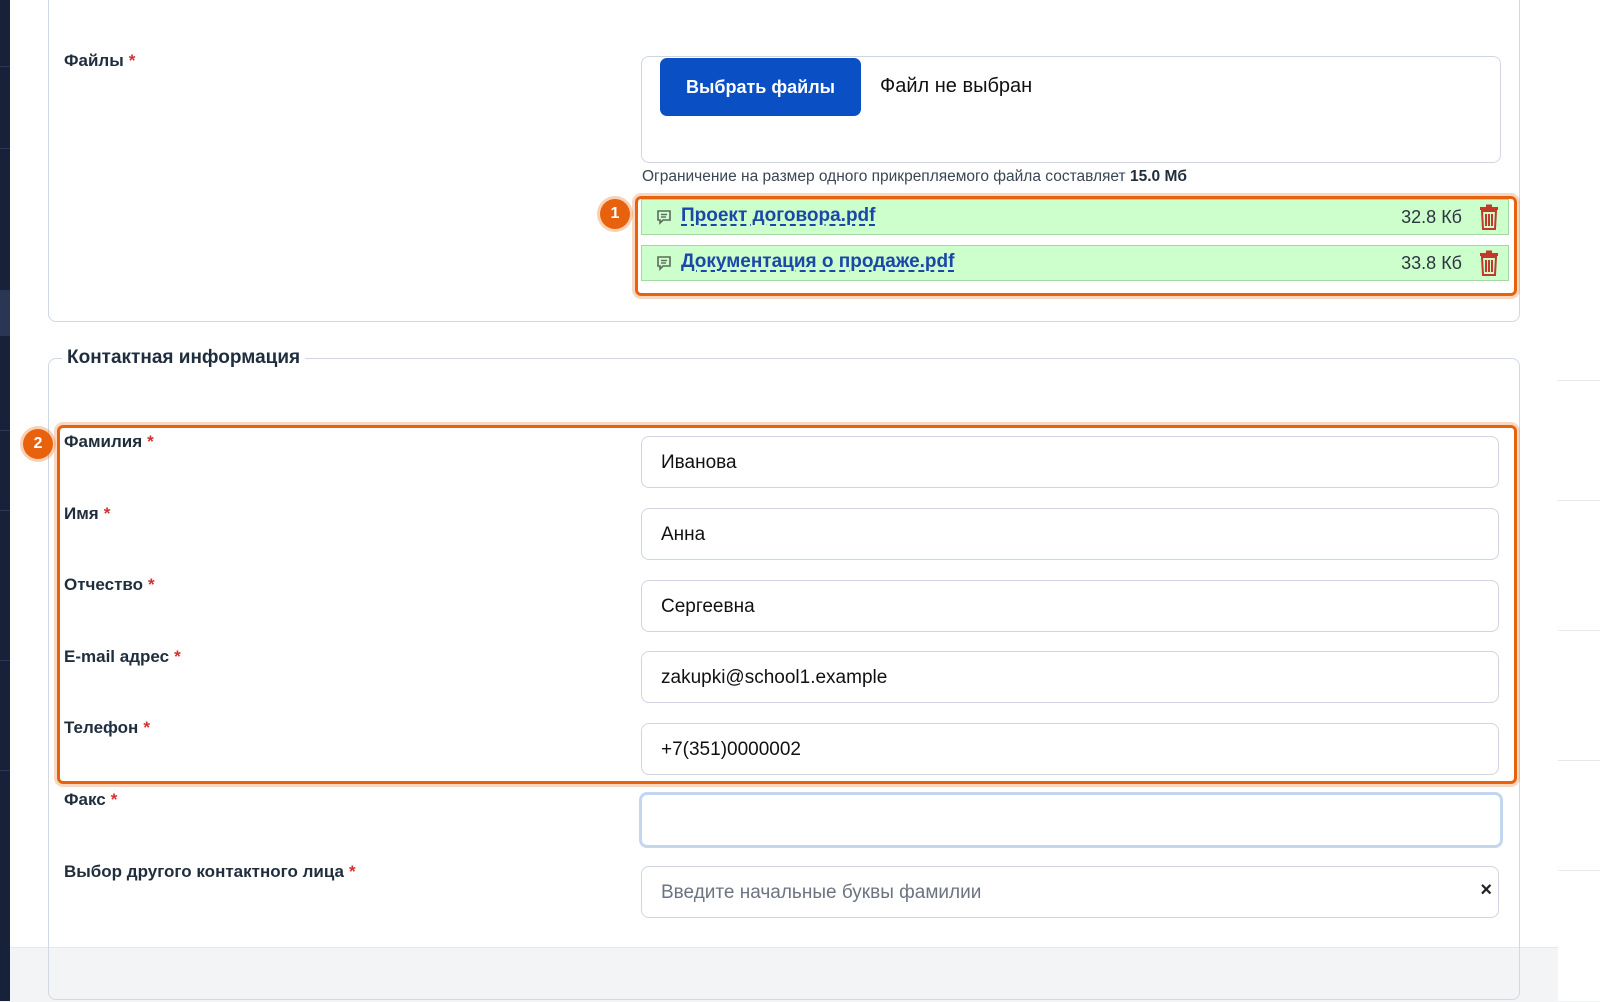 The width and height of the screenshot is (1600, 1002). Describe the element at coordinates (760, 87) in the screenshot. I see `choose-files-button: Выбрать файлы` at that location.